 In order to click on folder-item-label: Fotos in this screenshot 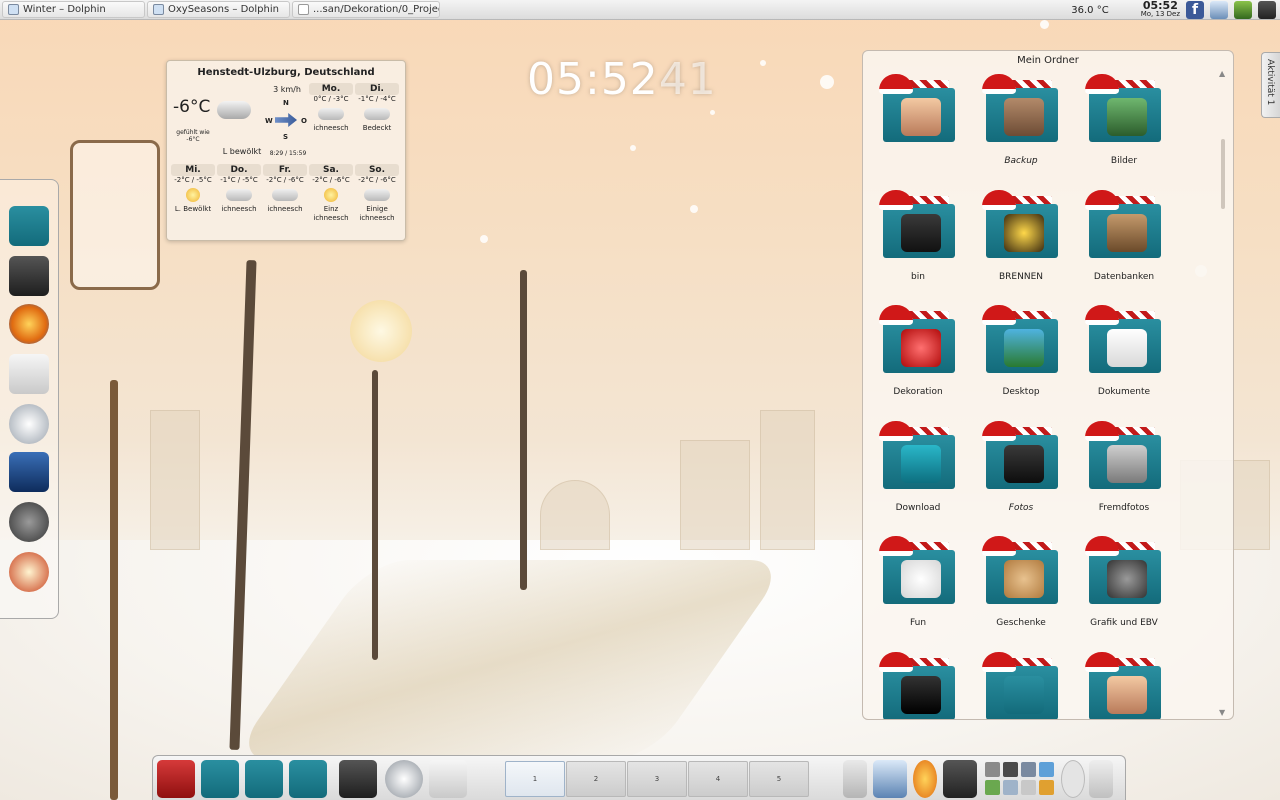, I will do `click(1021, 507)`.